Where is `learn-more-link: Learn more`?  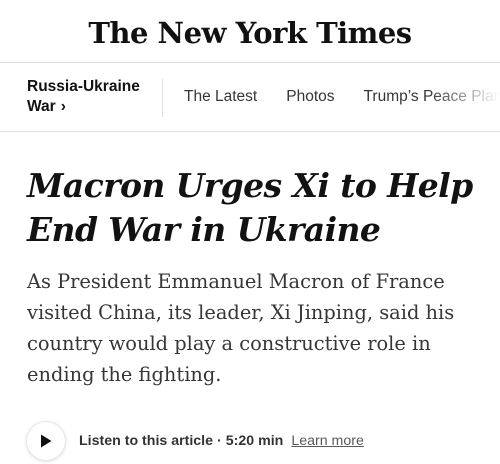
learn-more-link: Learn more is located at coordinates (327, 441).